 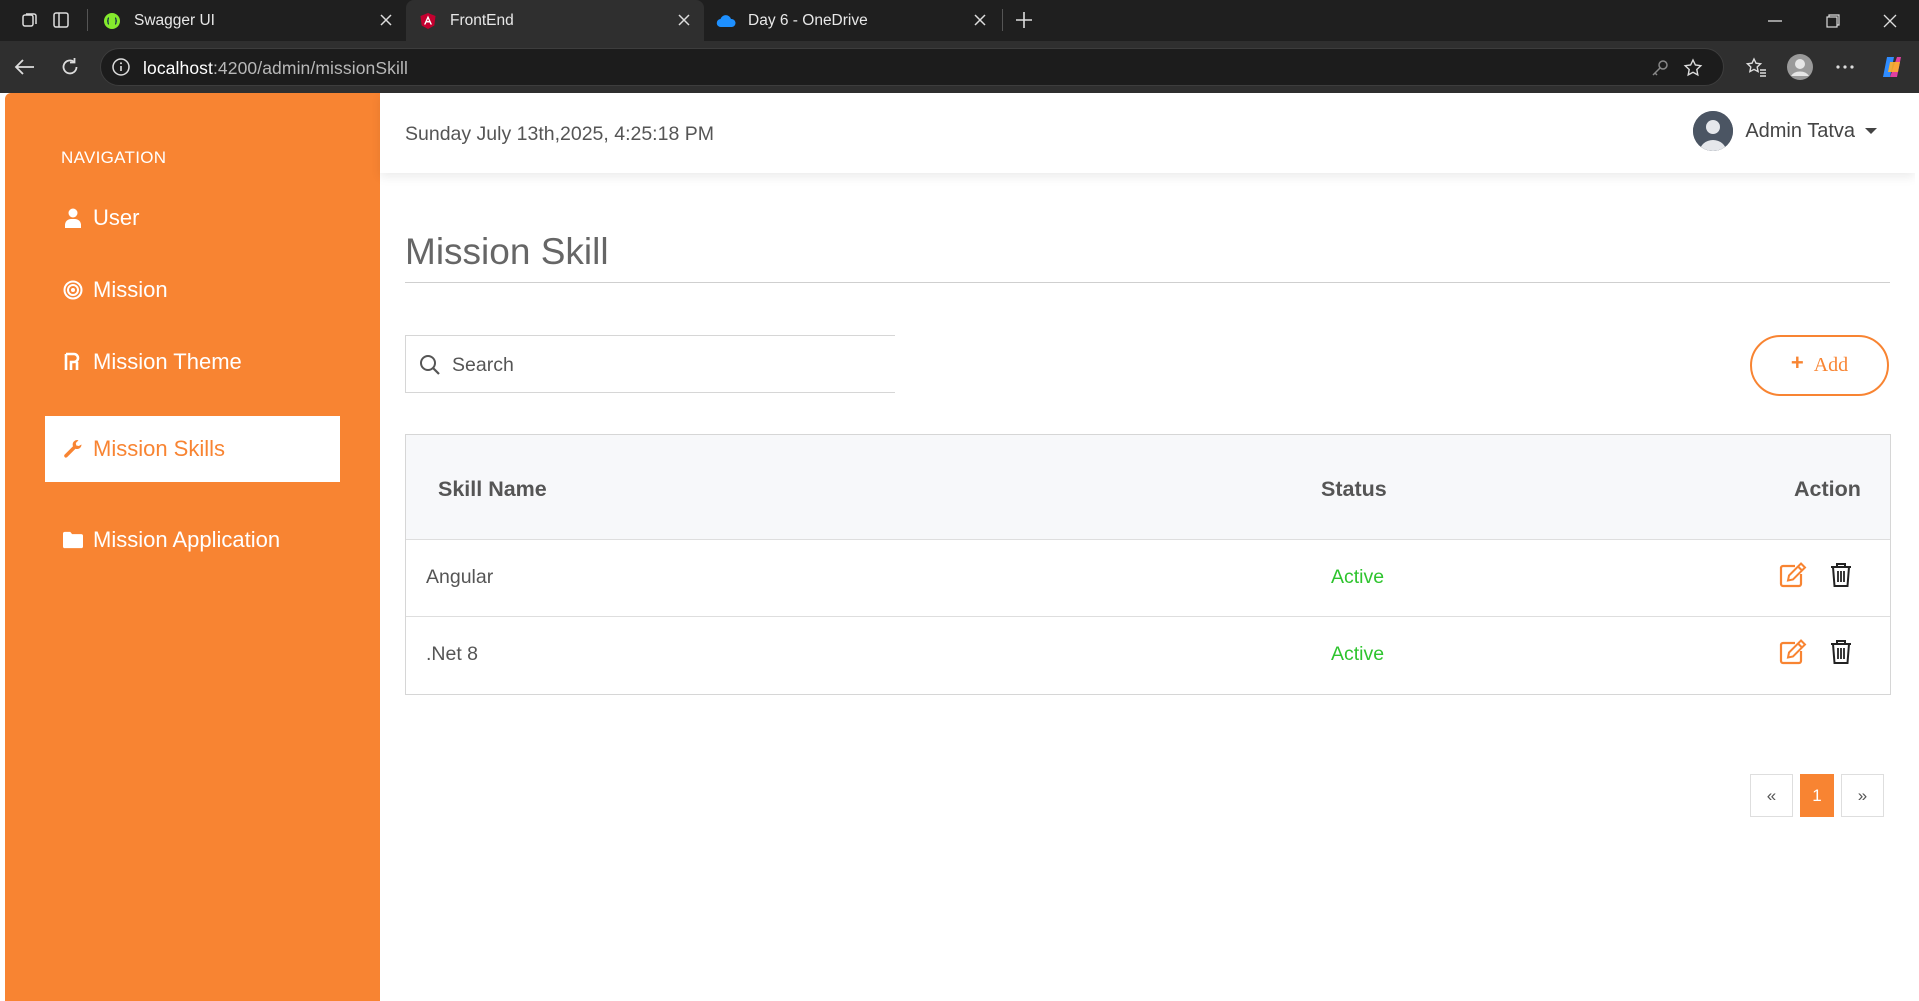 What do you see at coordinates (187, 539) in the screenshot?
I see `sidebar-item-label: Mission Application` at bounding box center [187, 539].